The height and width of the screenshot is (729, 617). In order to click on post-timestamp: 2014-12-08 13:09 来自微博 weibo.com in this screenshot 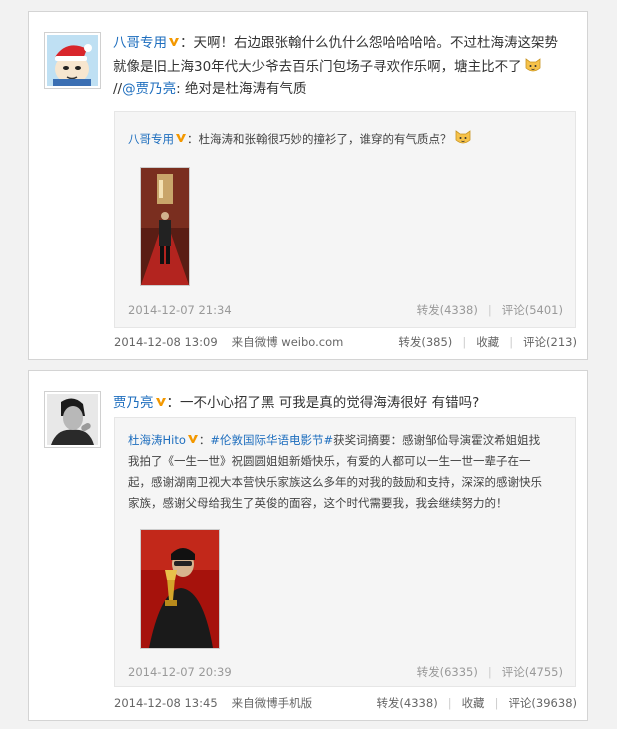, I will do `click(228, 342)`.